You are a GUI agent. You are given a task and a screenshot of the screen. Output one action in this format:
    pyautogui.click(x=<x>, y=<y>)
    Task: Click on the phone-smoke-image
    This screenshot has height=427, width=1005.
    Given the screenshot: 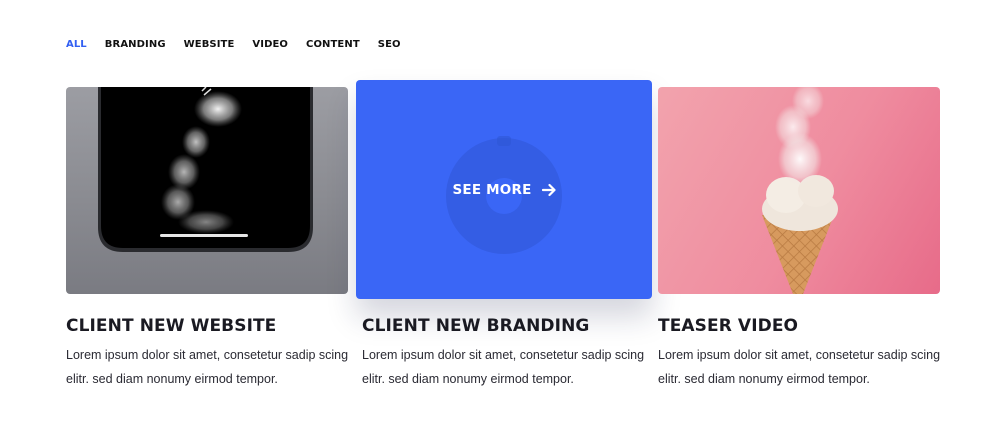 What is the action you would take?
    pyautogui.click(x=207, y=190)
    